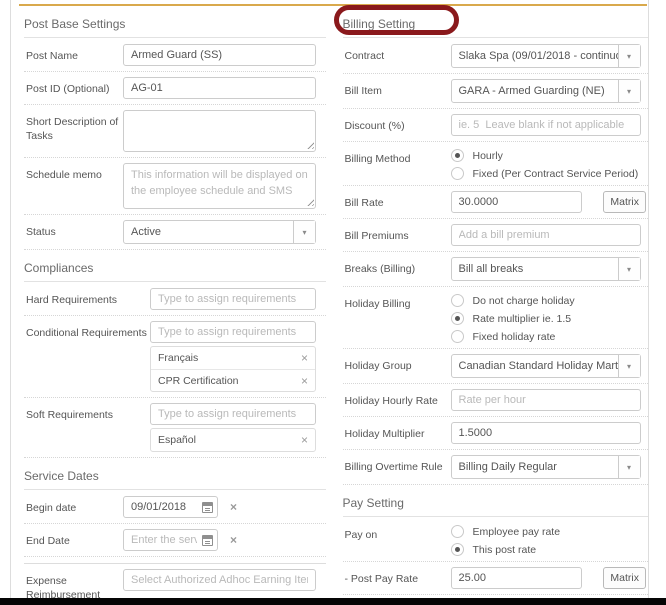 The height and width of the screenshot is (605, 666). Describe the element at coordinates (72, 300) in the screenshot. I see `hard-requirements-label: Hard Requirements` at that location.